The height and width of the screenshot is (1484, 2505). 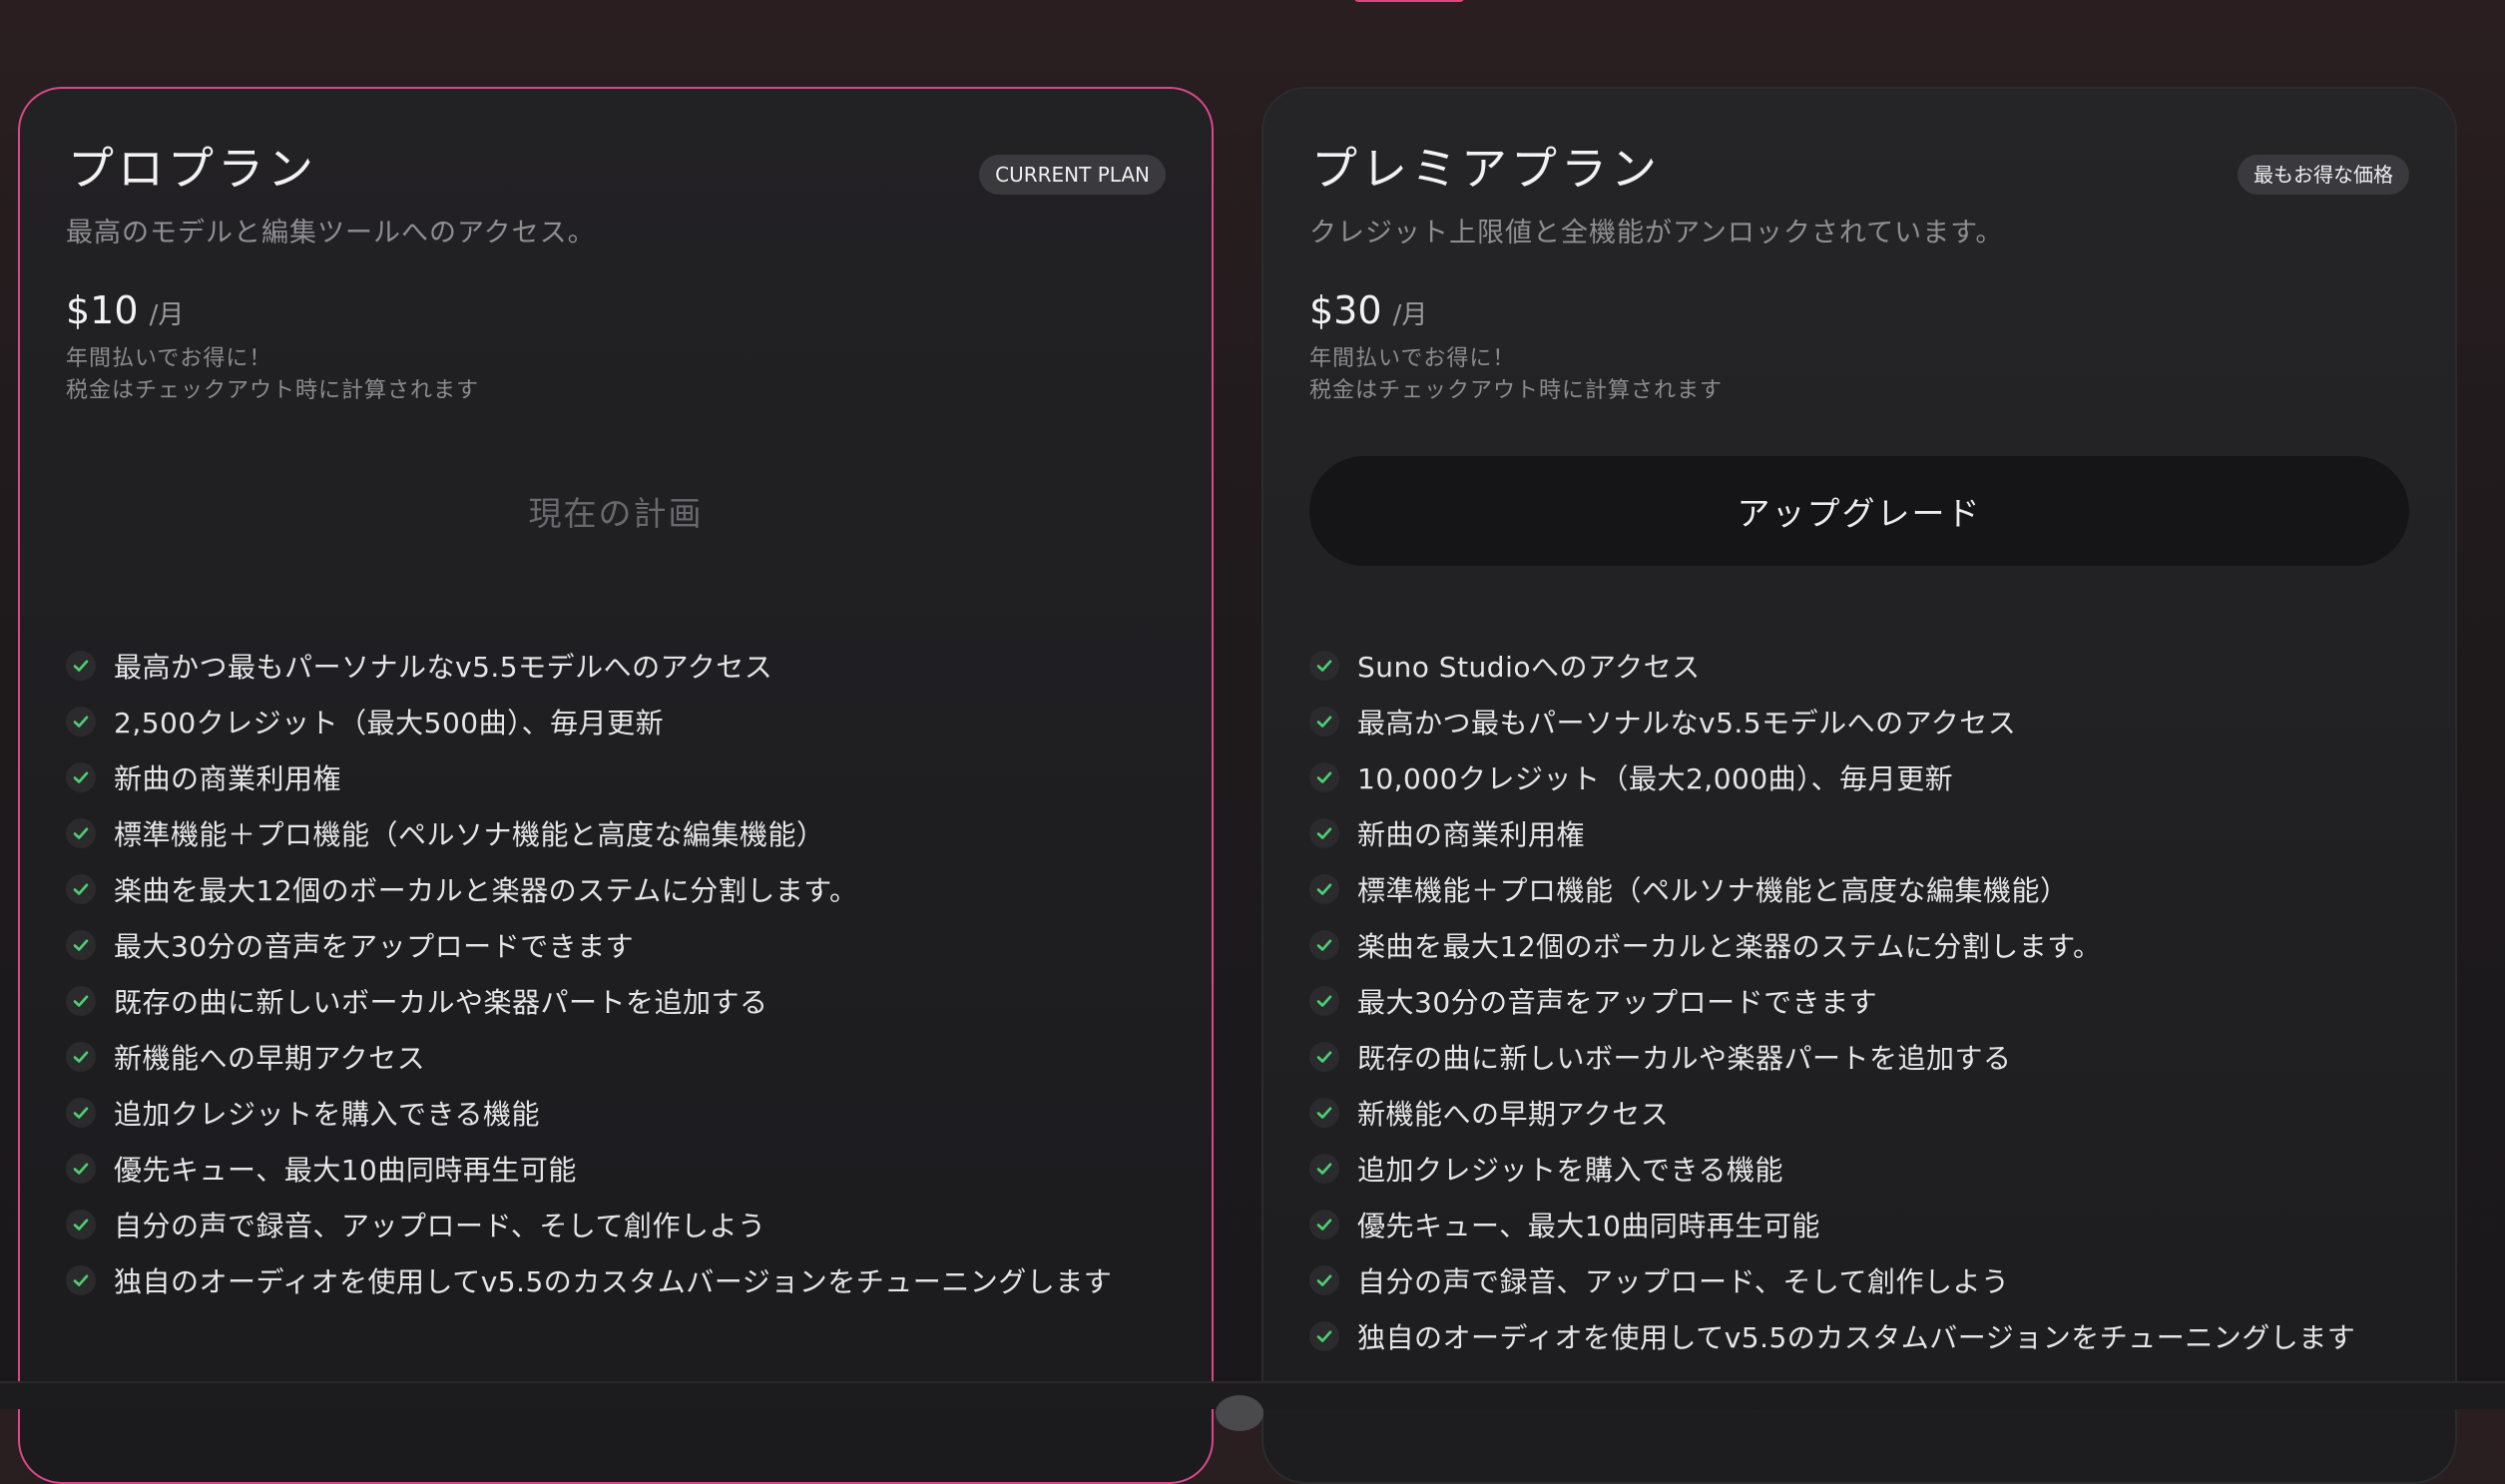 I want to click on active-tab-indicator, so click(x=1409, y=1).